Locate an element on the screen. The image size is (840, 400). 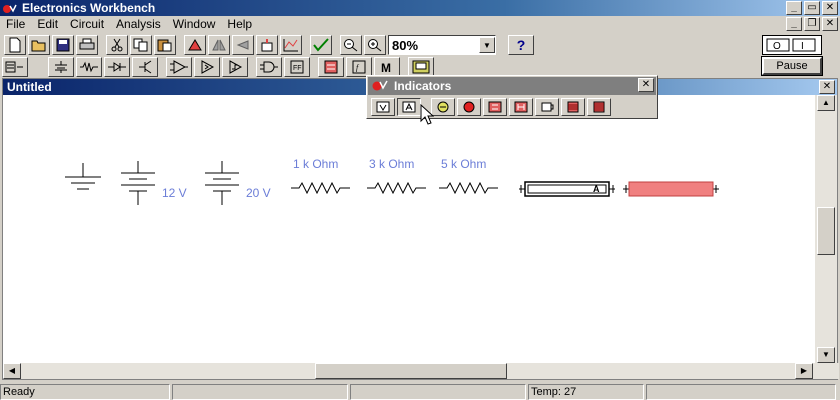
battery-12v-label: 12 V is located at coordinates (174, 193).